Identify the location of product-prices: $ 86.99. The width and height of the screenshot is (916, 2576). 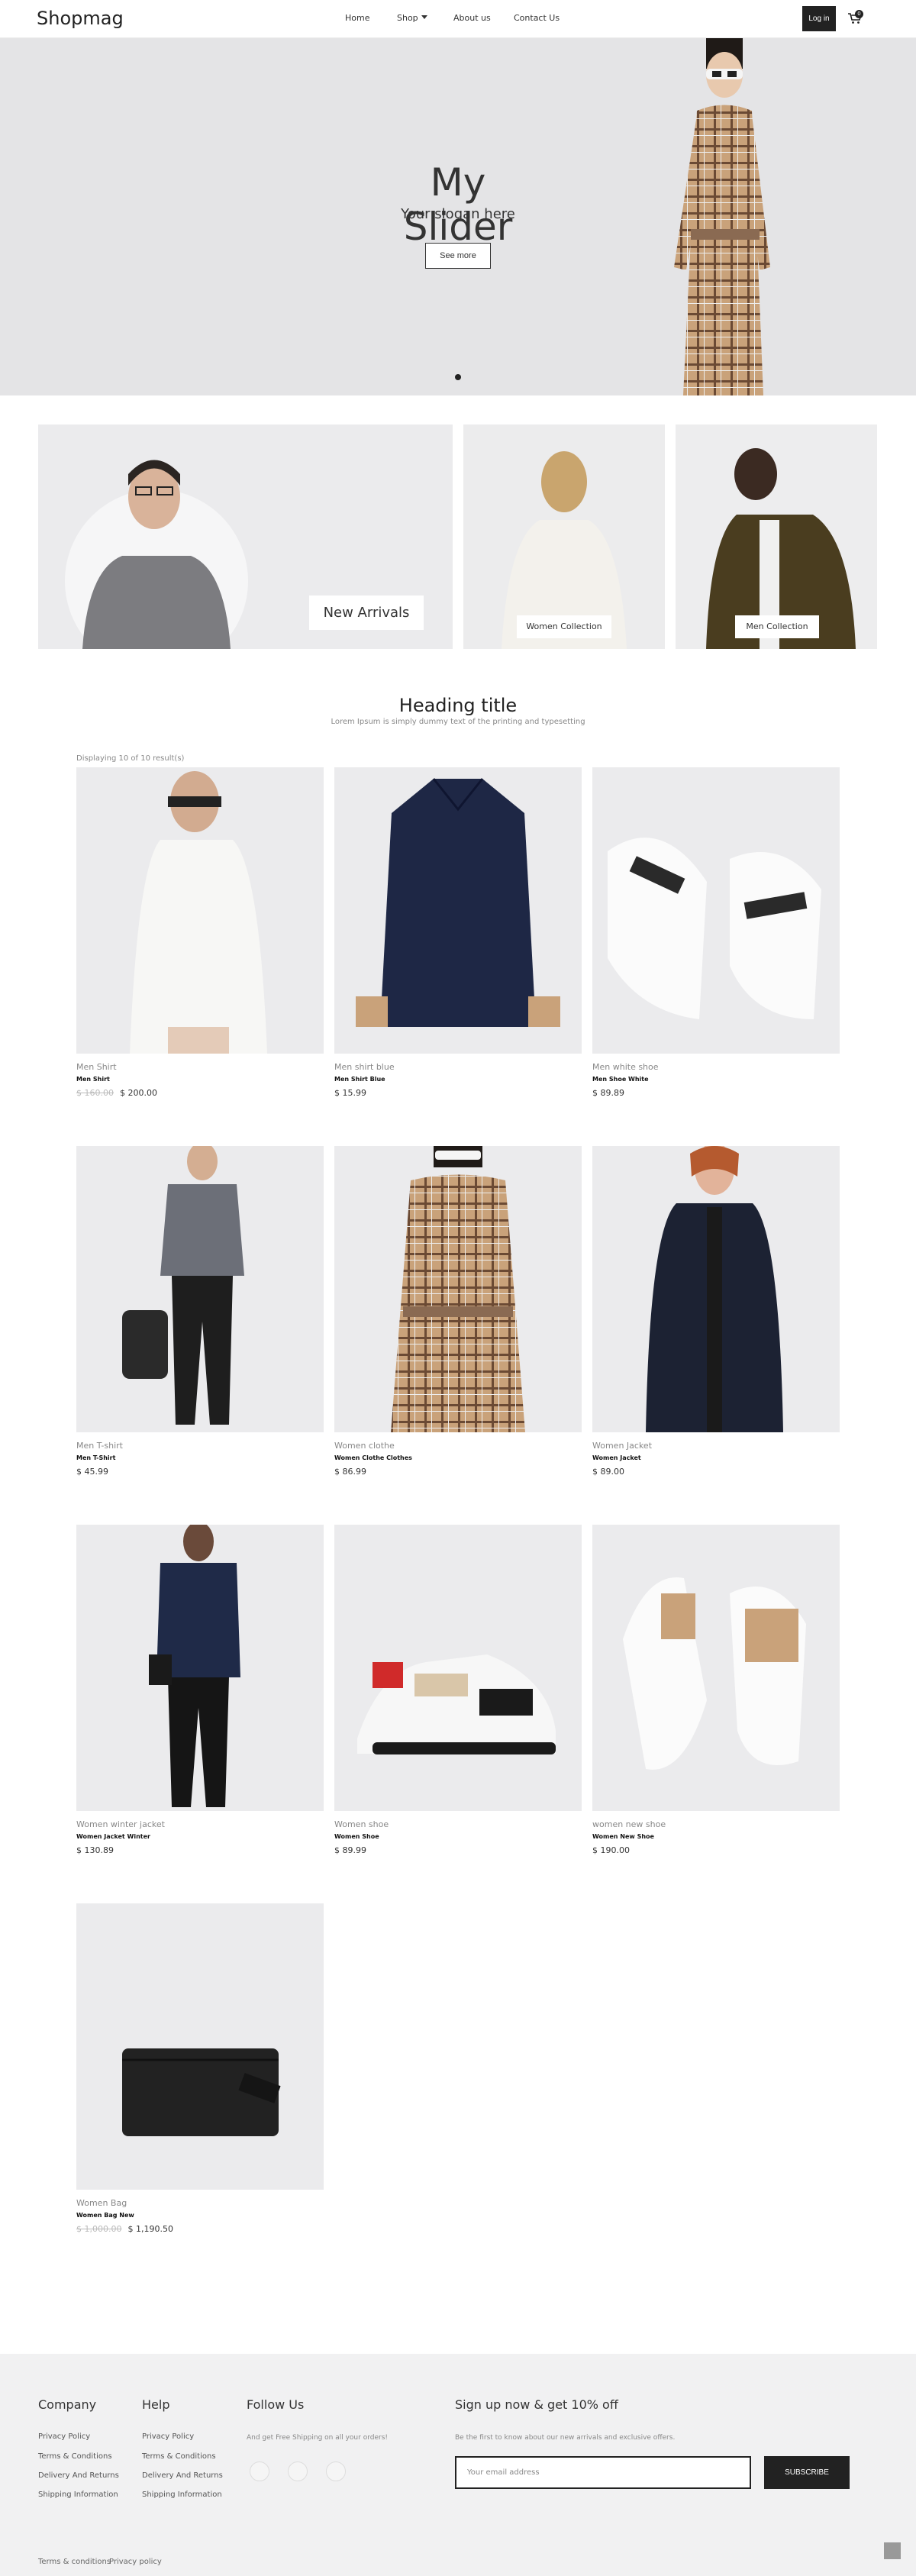
(350, 1472).